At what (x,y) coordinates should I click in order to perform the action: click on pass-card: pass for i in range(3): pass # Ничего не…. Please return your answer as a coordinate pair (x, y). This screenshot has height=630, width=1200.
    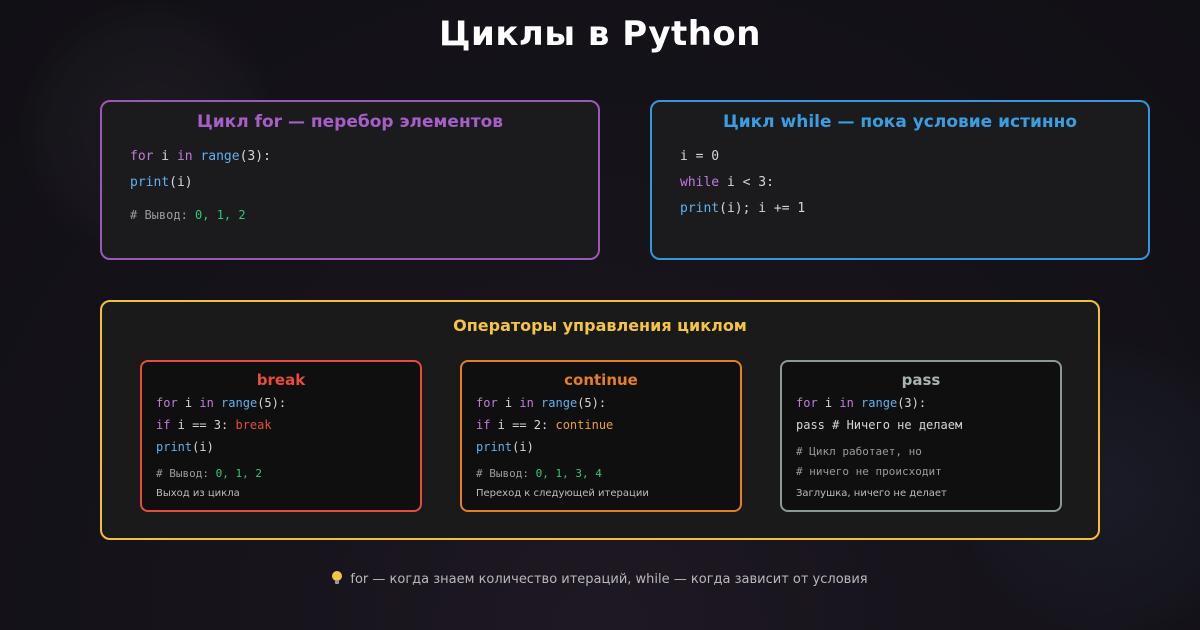
    Looking at the image, I should click on (921, 436).